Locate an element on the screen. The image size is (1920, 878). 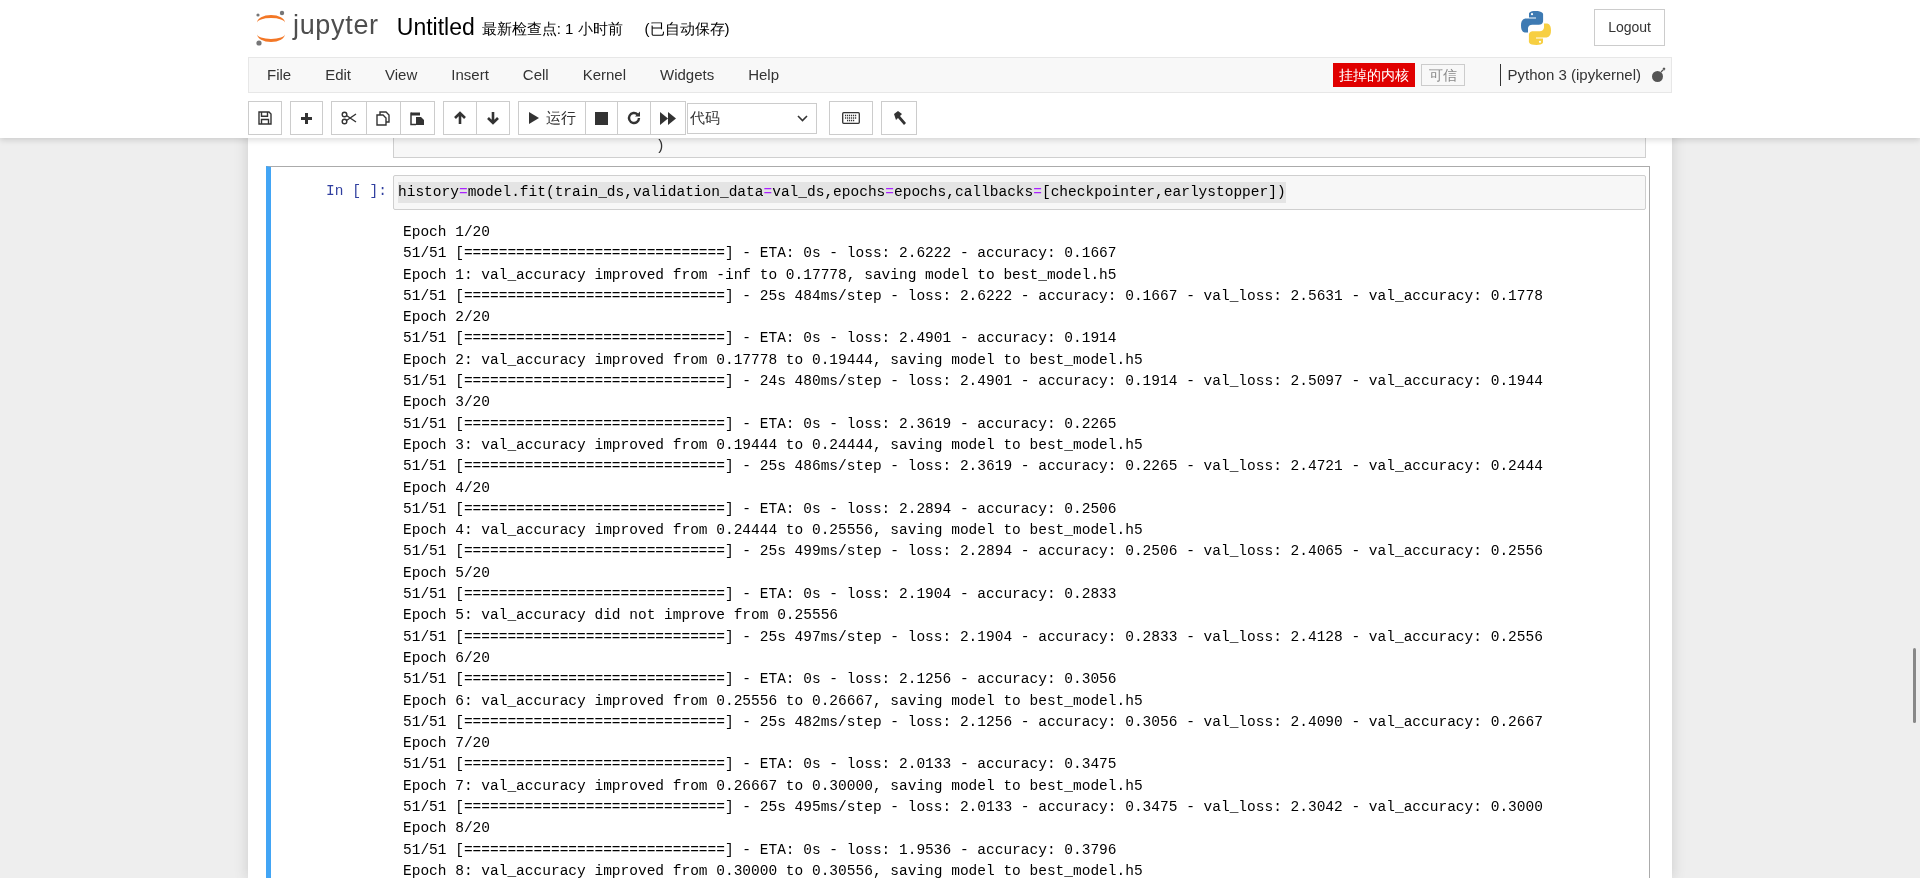
copy-icon is located at coordinates (383, 118).